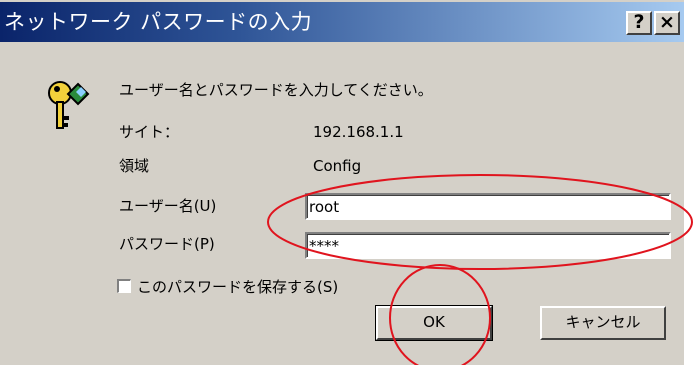  What do you see at coordinates (434, 323) in the screenshot?
I see `ok-button: OK` at bounding box center [434, 323].